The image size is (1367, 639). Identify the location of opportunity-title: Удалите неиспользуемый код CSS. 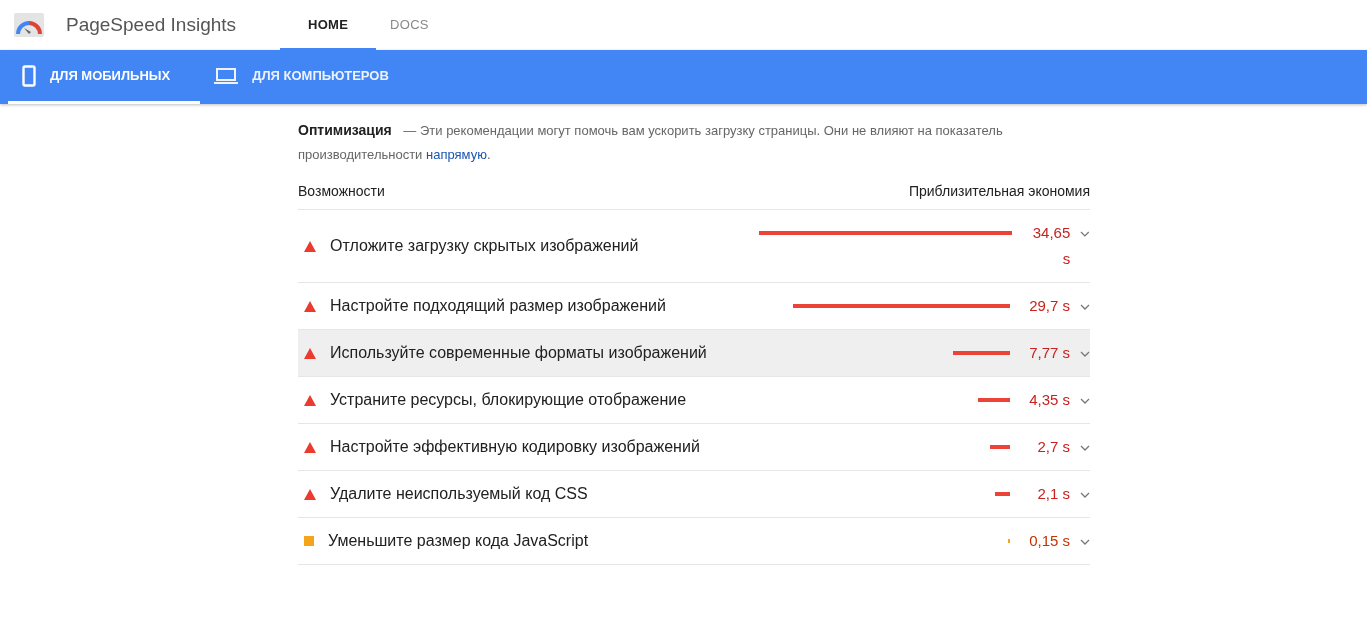
(540, 494).